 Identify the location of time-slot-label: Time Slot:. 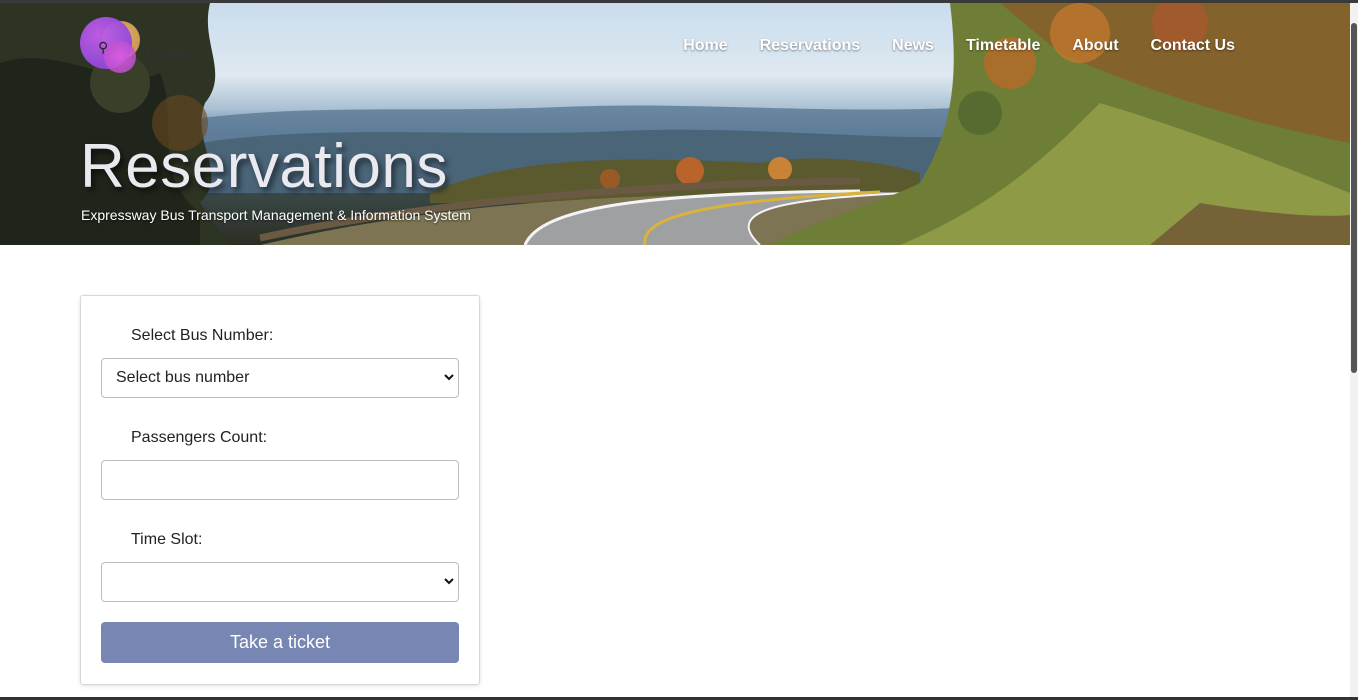
(167, 539).